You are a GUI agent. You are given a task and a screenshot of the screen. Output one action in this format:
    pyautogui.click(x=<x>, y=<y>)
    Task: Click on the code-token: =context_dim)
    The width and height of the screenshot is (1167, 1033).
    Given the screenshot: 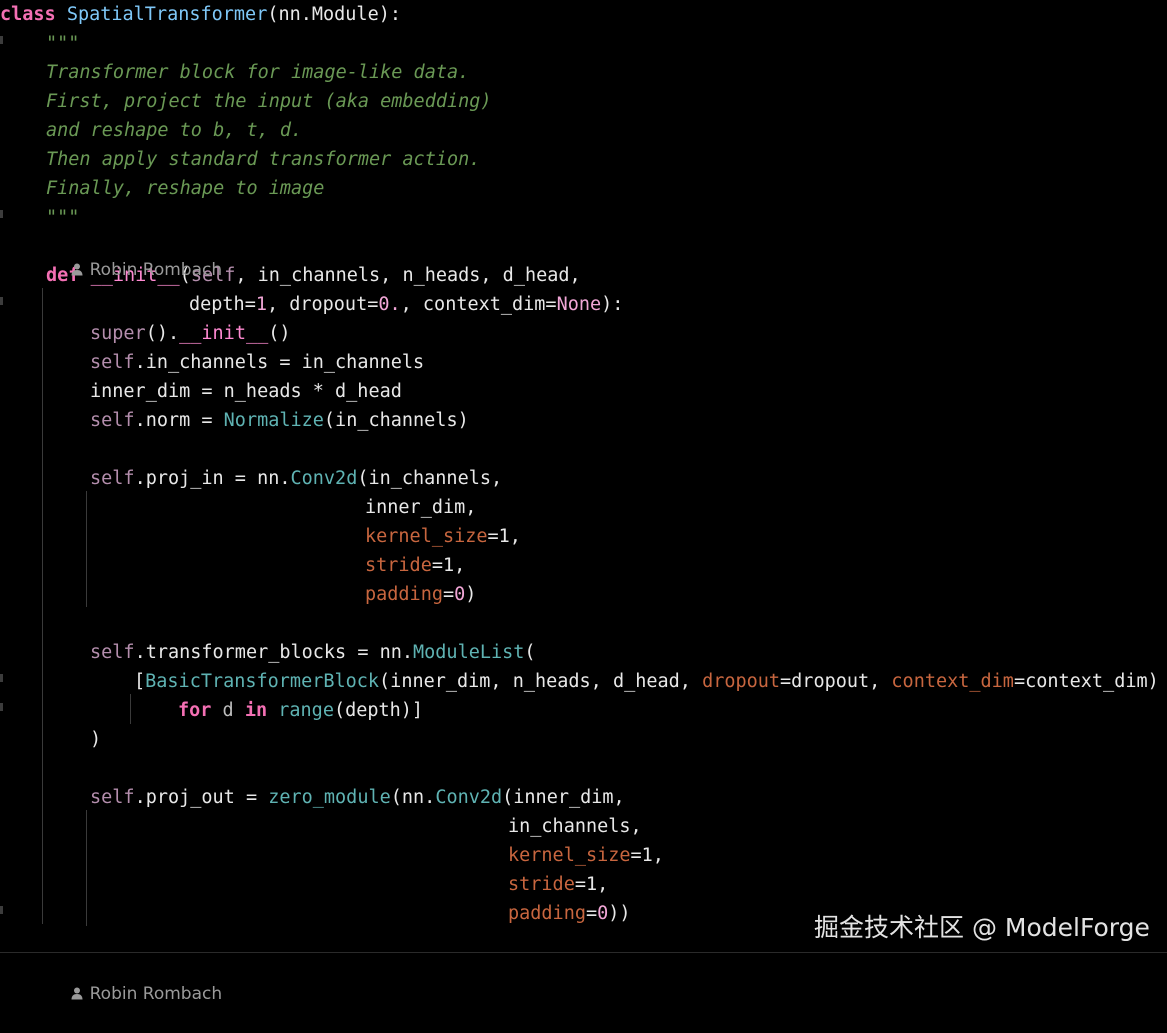 What is the action you would take?
    pyautogui.click(x=1086, y=681)
    